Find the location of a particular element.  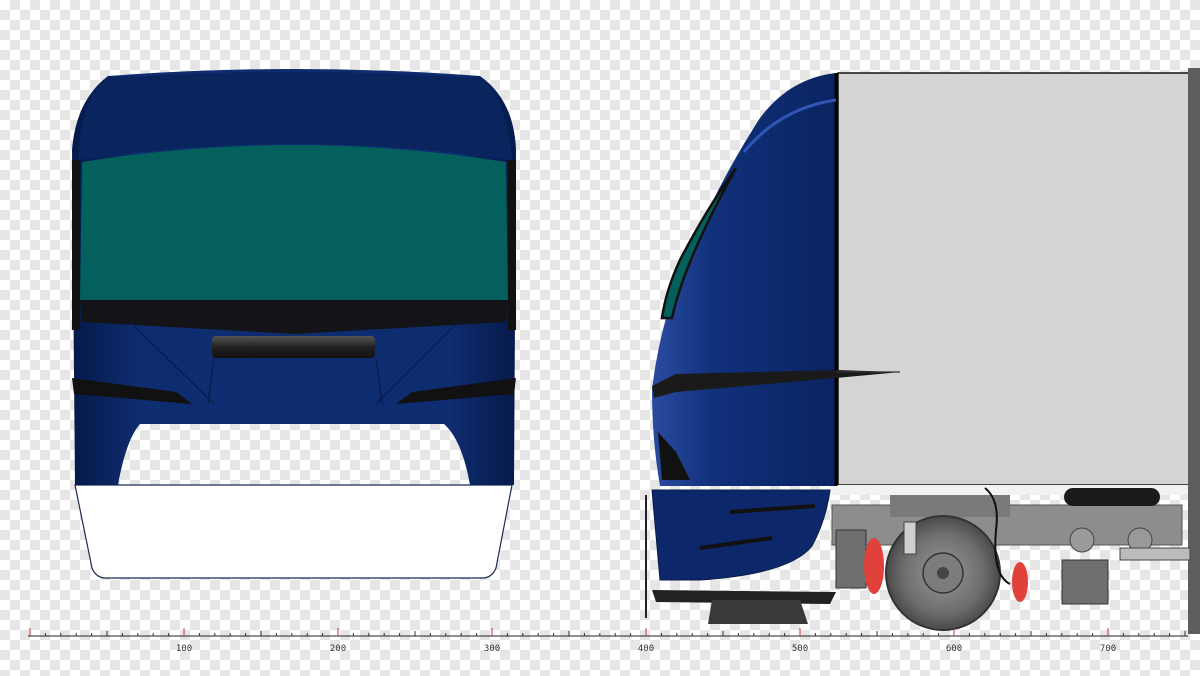

brake-disc-right is located at coordinates (1020, 582).